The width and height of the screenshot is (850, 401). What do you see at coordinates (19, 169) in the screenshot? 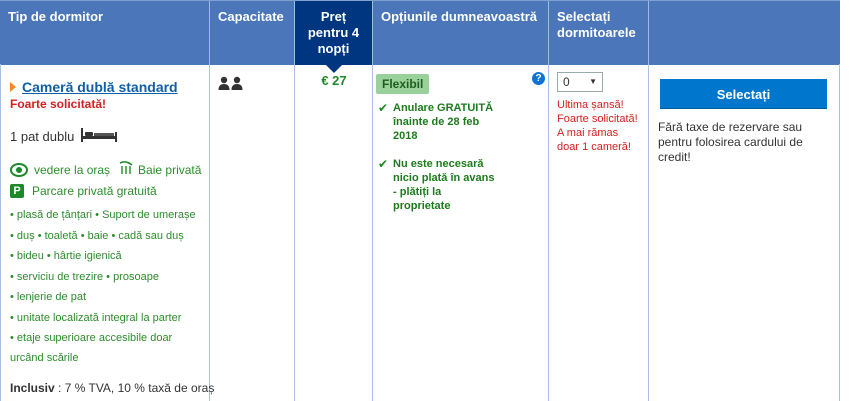
I see `city-view-icon` at bounding box center [19, 169].